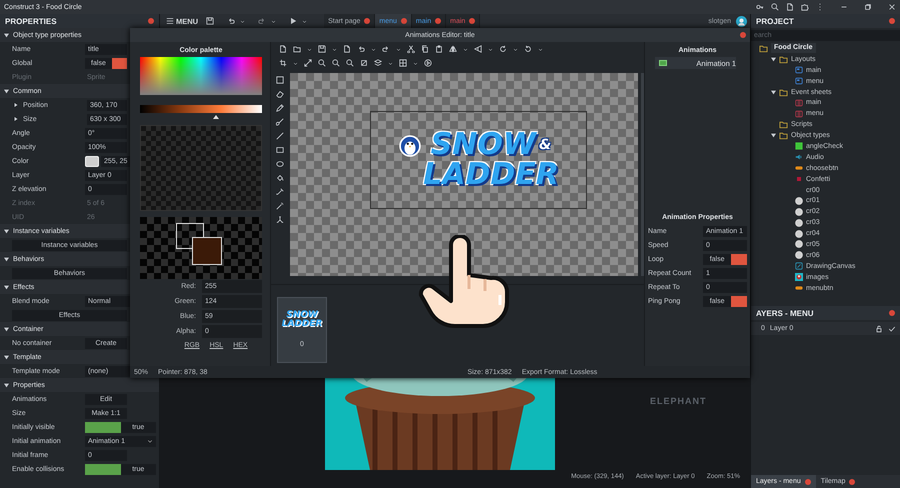 This screenshot has width=900, height=488. Describe the element at coordinates (805, 7) in the screenshot. I see `puzzle-icon` at that location.